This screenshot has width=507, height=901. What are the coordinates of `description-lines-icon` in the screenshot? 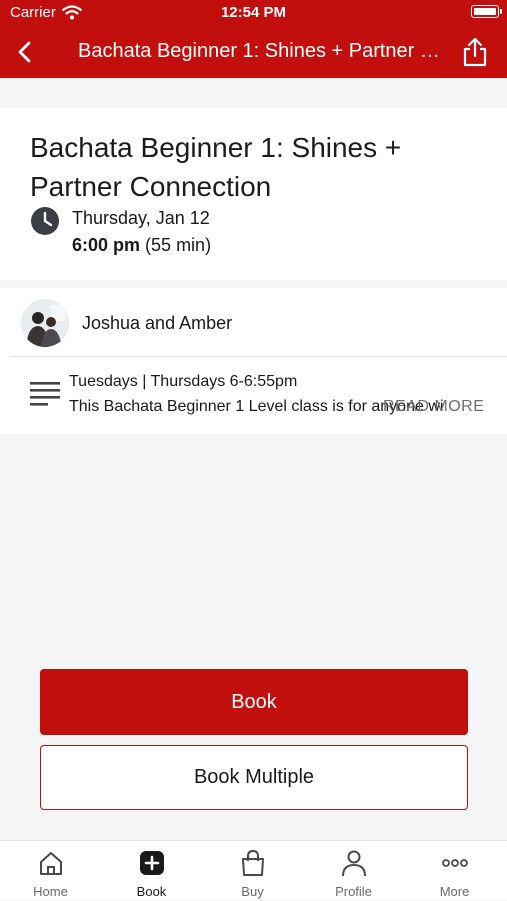 It's located at (45, 394).